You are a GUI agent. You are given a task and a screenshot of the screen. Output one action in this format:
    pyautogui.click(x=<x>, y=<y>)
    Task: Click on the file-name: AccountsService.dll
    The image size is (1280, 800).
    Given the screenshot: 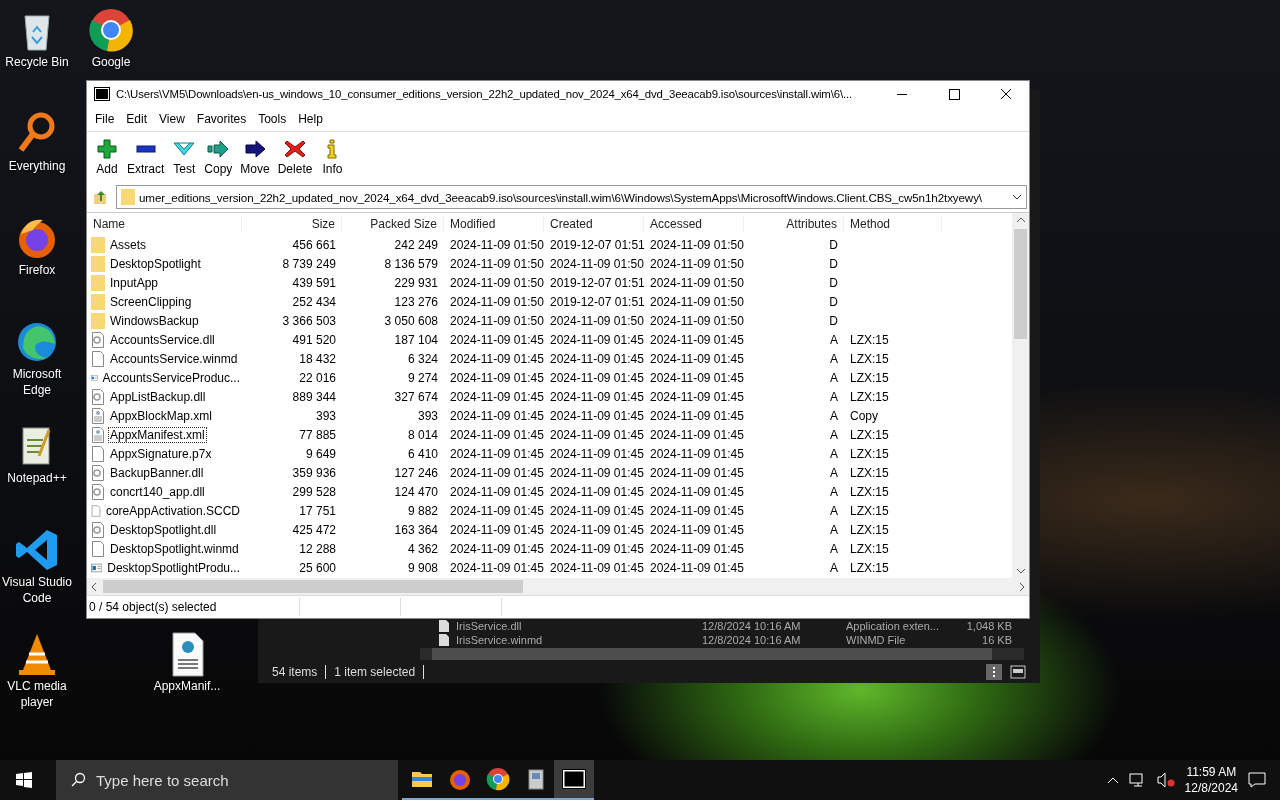 What is the action you would take?
    pyautogui.click(x=162, y=339)
    